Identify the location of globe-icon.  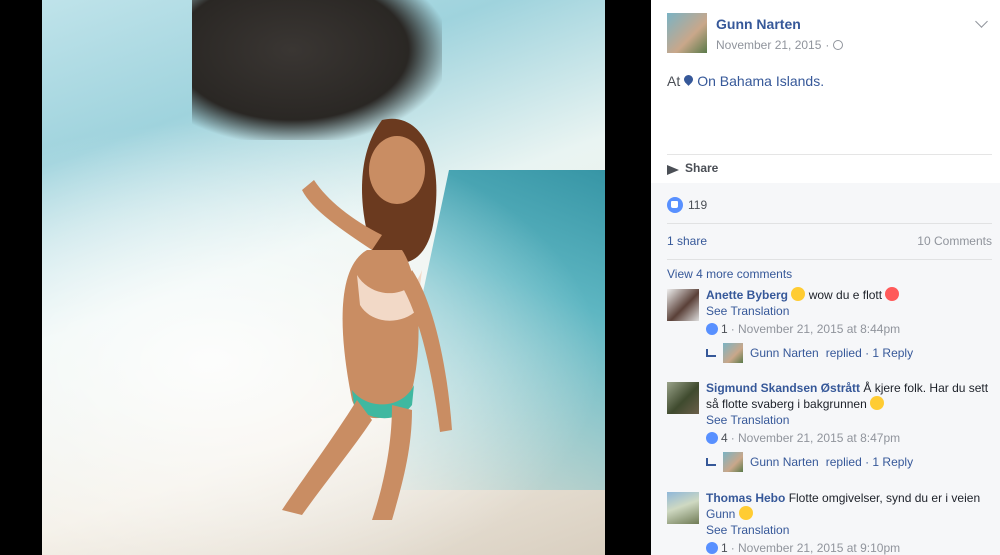
(838, 45).